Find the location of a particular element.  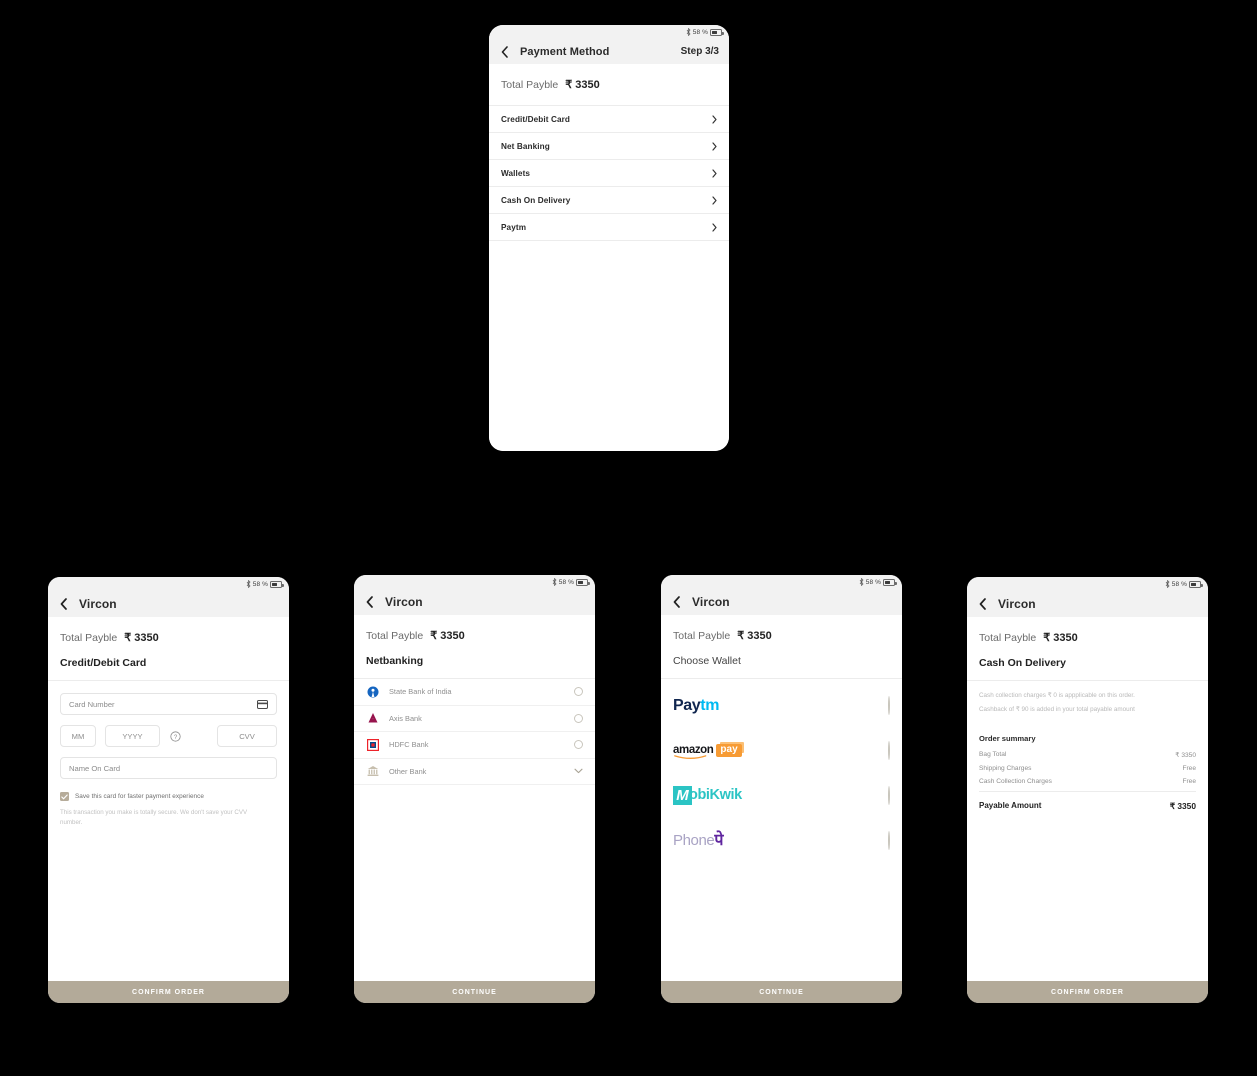

wallet-item-mobikwik: M obiKwik is located at coordinates (781, 795).